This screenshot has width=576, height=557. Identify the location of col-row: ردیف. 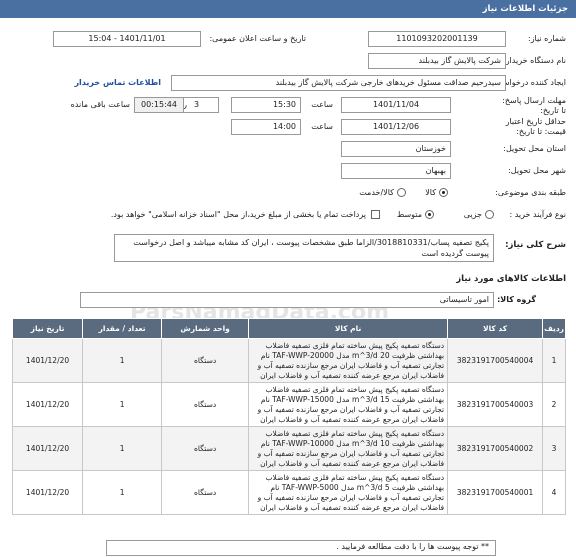
(554, 328).